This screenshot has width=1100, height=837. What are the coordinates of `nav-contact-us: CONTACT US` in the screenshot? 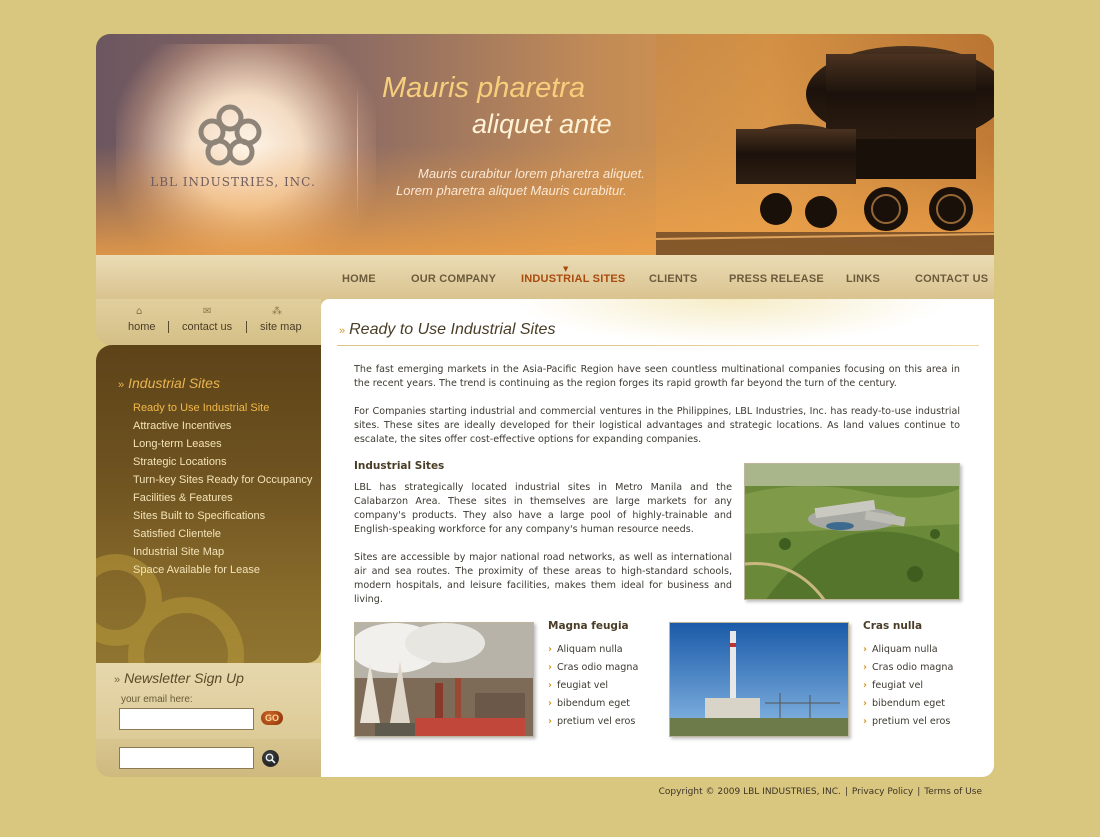 It's located at (951, 279).